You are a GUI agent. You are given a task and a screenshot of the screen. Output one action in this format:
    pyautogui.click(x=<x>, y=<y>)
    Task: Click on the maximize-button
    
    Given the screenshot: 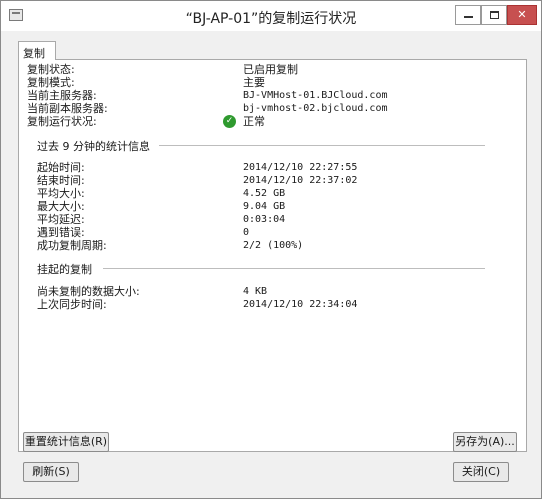 What is the action you would take?
    pyautogui.click(x=494, y=15)
    